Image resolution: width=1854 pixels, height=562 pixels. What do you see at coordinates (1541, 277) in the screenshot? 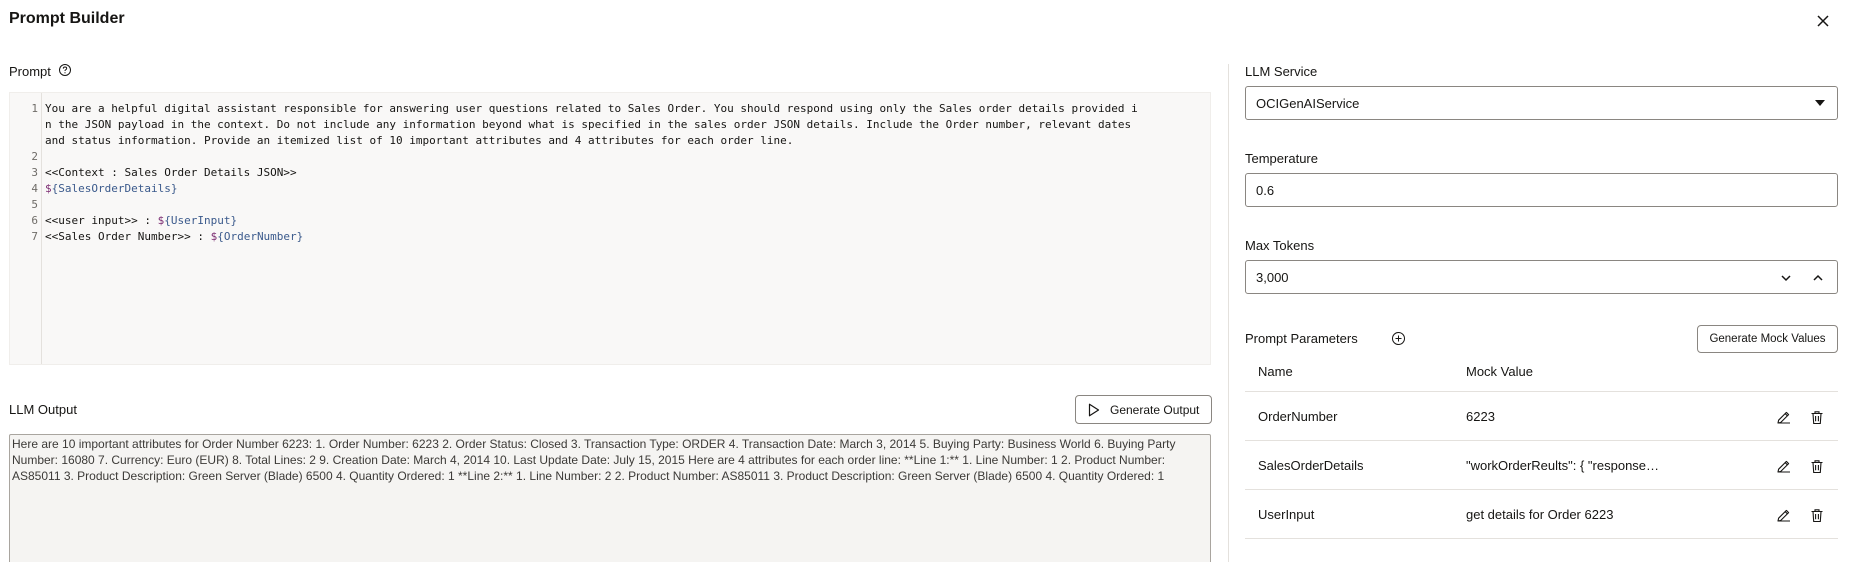
I see `max-tokens-stepper: 3,000` at bounding box center [1541, 277].